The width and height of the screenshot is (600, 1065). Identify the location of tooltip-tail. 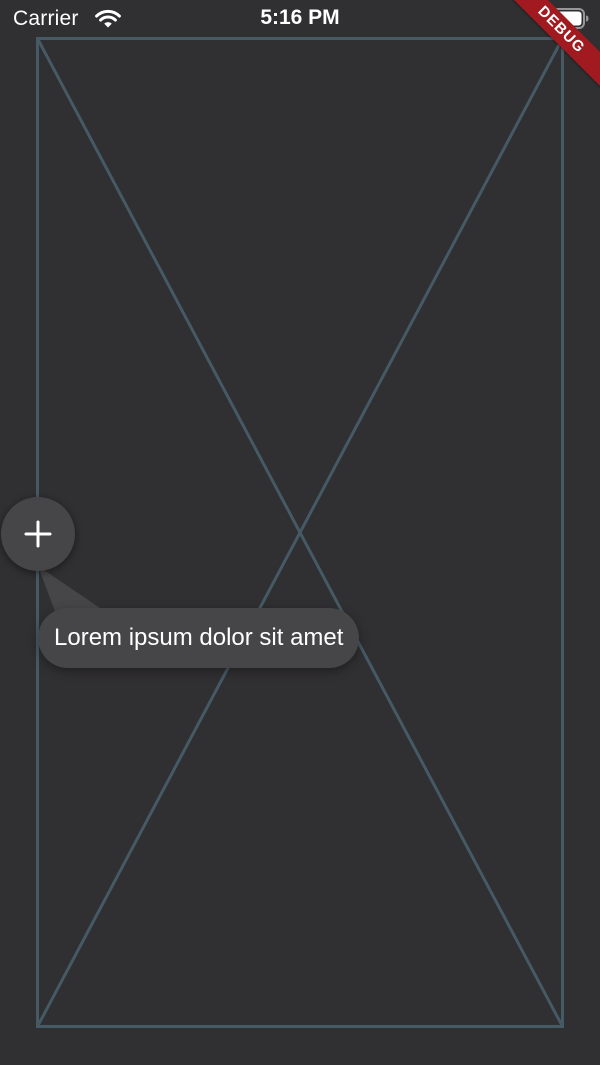
(69, 590).